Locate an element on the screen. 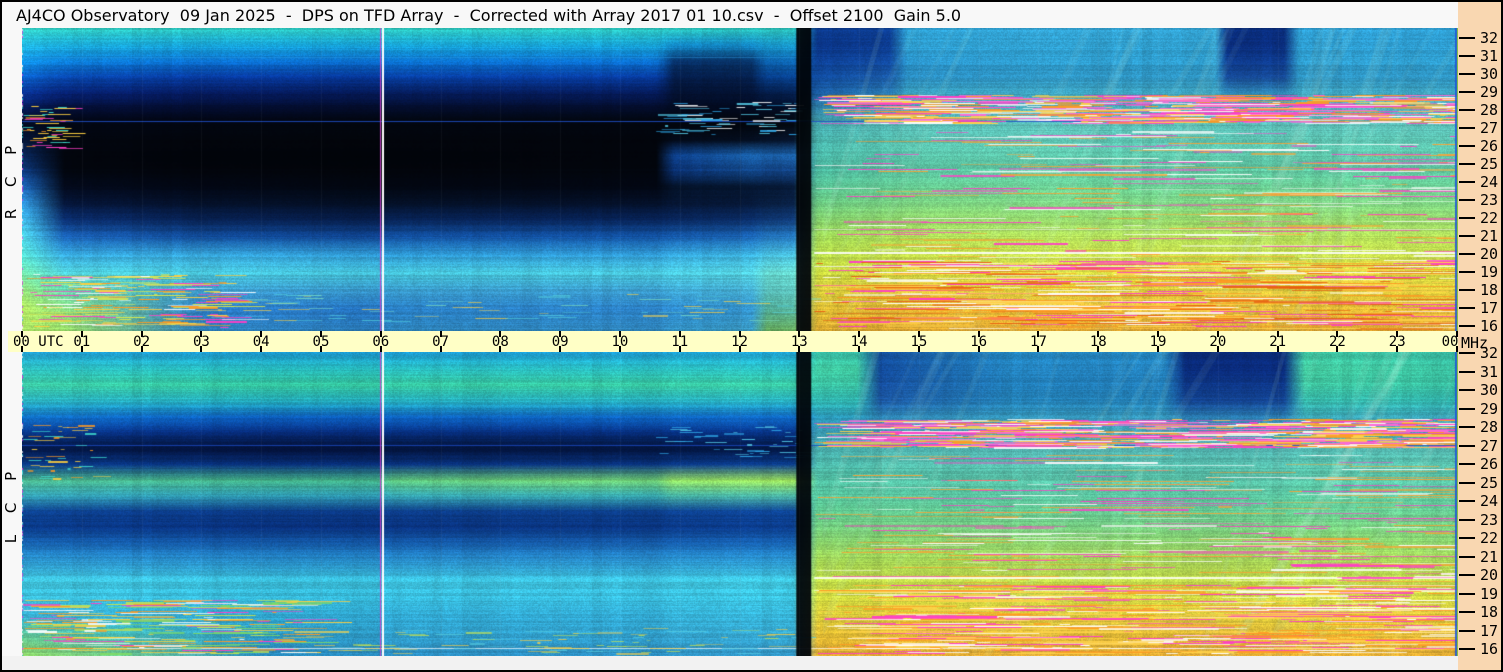 Image resolution: width=1503 pixels, height=672 pixels. time-tick-label: 20 is located at coordinates (1218, 342).